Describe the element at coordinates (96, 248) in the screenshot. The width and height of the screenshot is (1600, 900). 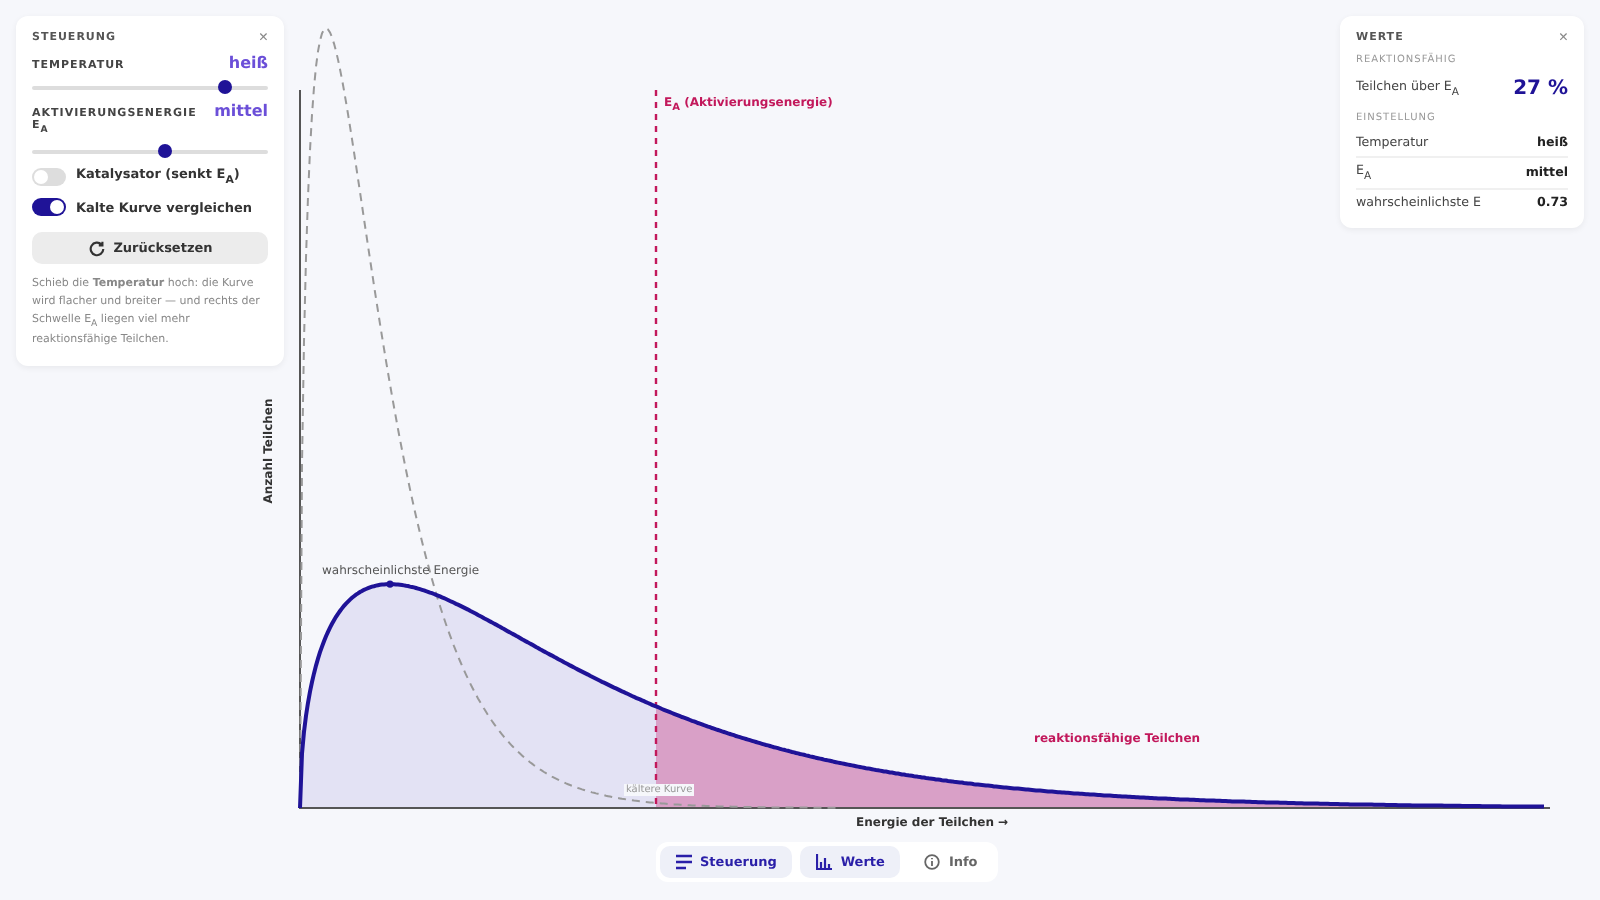
I see `reset-icon` at that location.